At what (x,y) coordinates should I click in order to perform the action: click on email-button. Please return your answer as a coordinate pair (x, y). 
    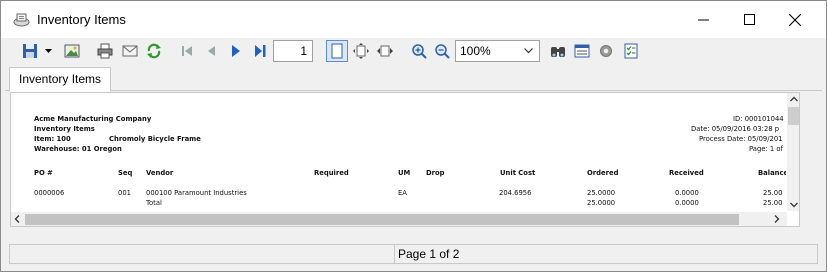
    Looking at the image, I should click on (130, 51).